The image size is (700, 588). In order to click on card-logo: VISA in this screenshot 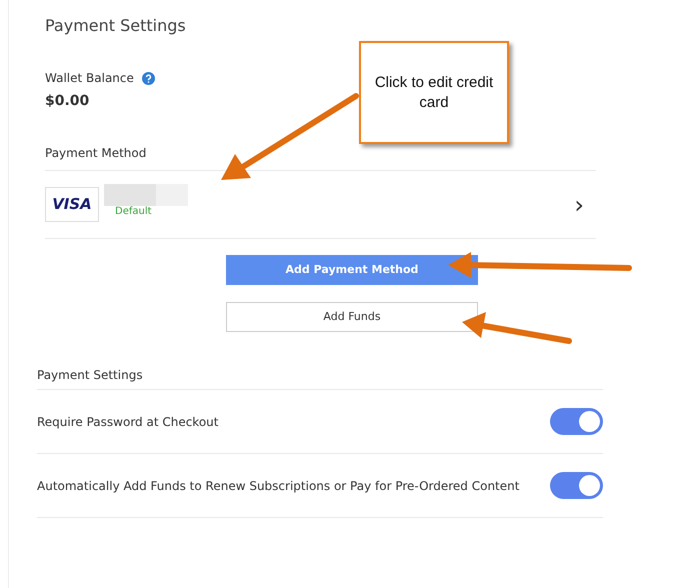, I will do `click(72, 204)`.